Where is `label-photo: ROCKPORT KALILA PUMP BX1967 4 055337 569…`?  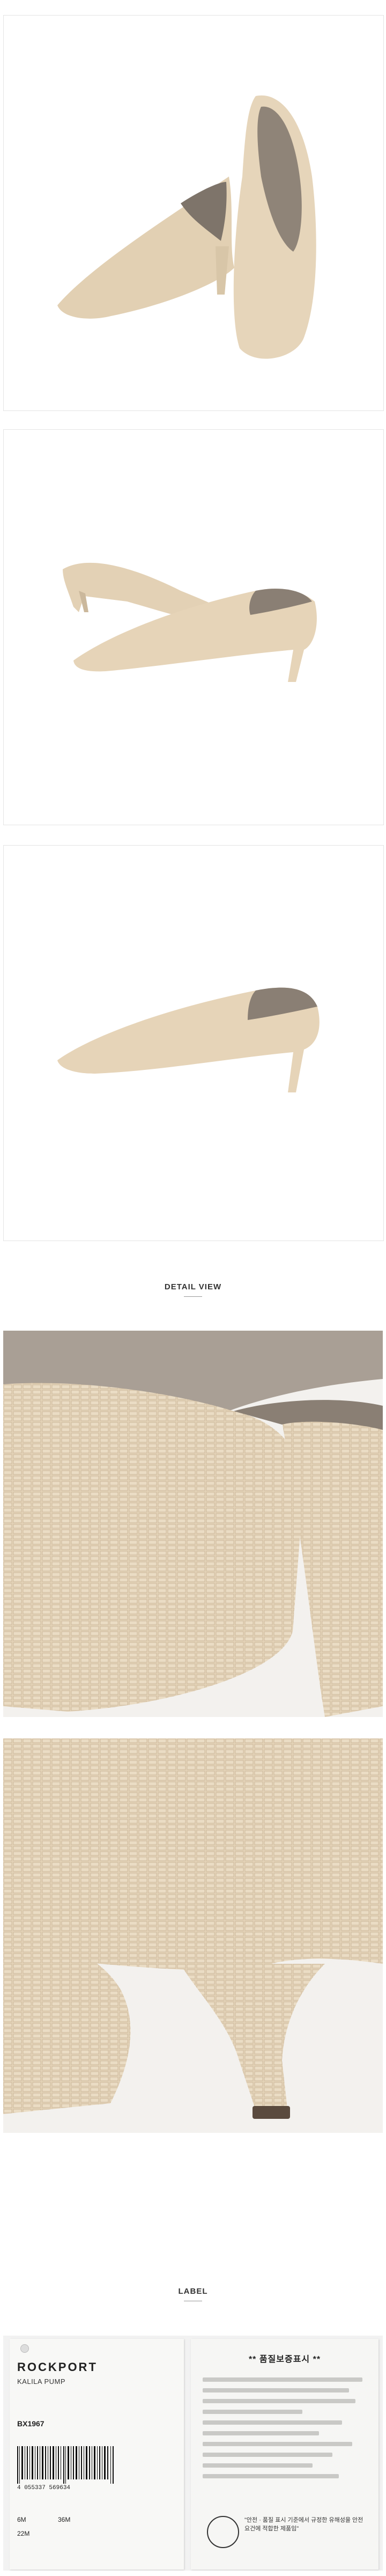 label-photo: ROCKPORT KALILA PUMP BX1967 4 055337 569… is located at coordinates (193, 2453).